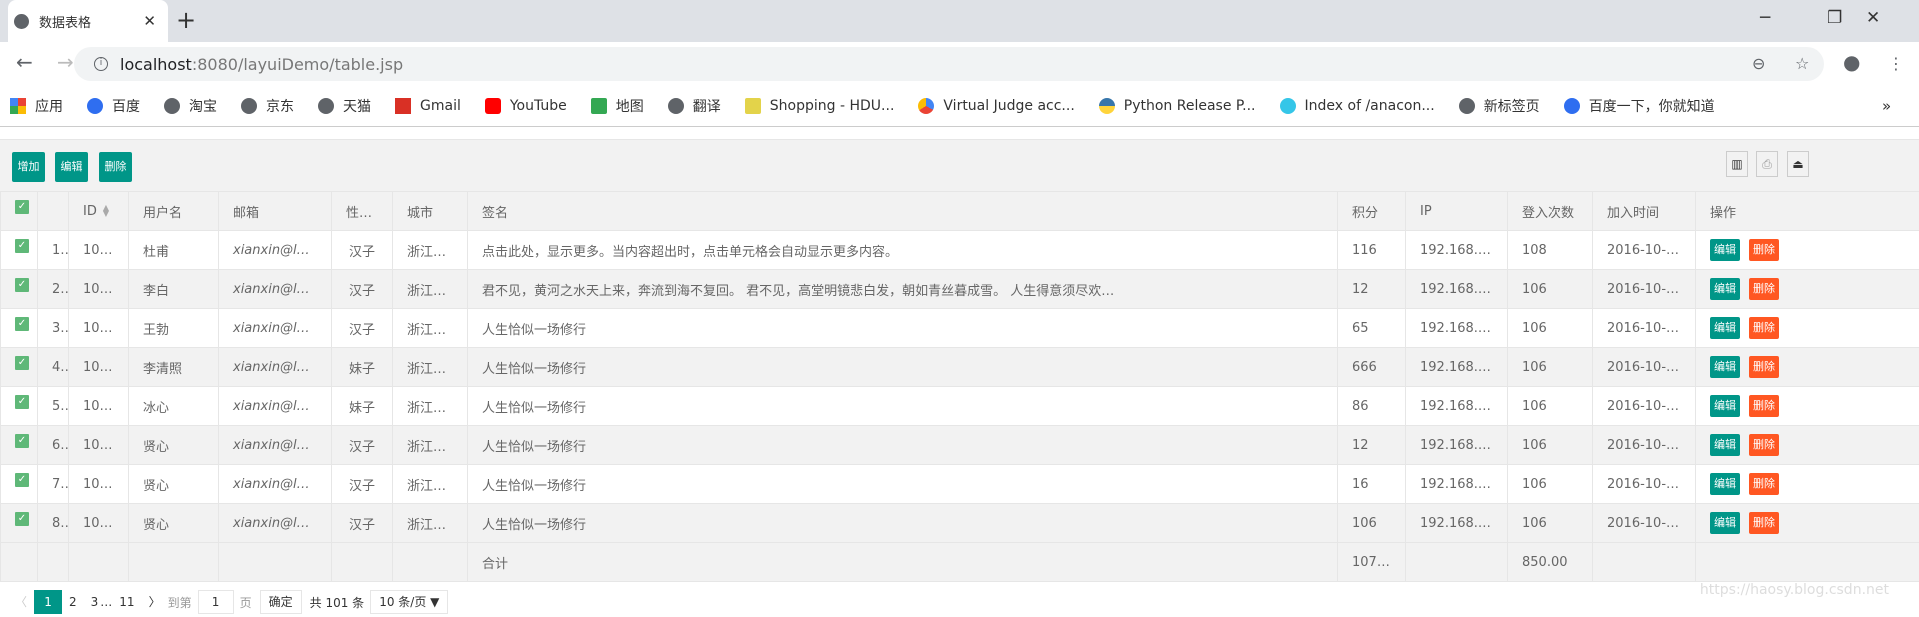 The image size is (1919, 617). Describe the element at coordinates (1457, 328) in the screenshot. I see `cell-ip: 192.168.0.8` at that location.